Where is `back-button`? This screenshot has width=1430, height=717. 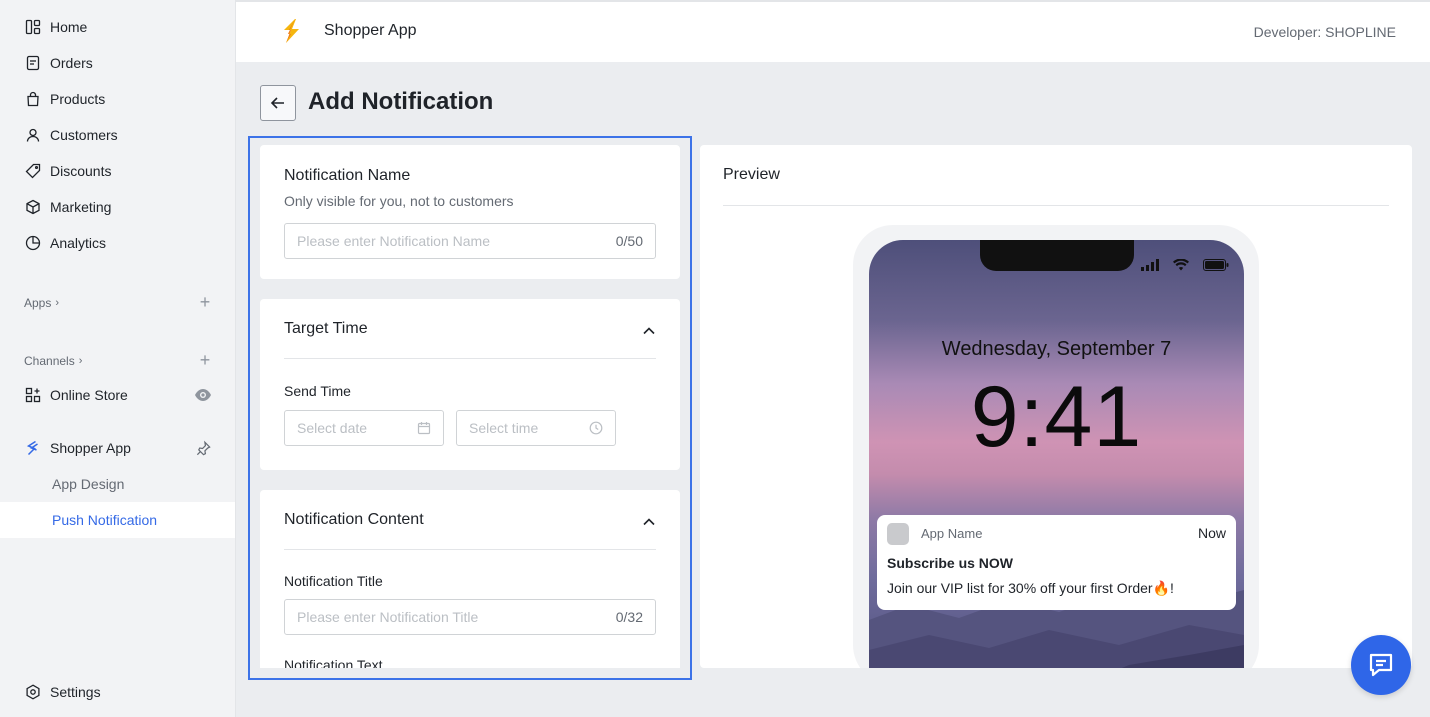
back-button is located at coordinates (278, 103).